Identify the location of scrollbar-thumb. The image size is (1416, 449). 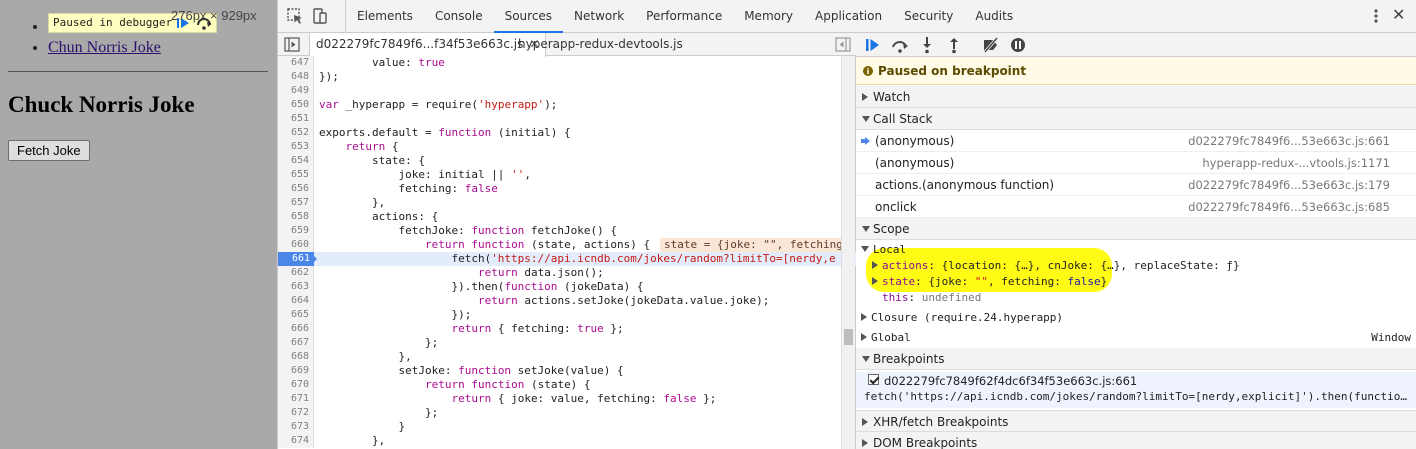
(848, 337).